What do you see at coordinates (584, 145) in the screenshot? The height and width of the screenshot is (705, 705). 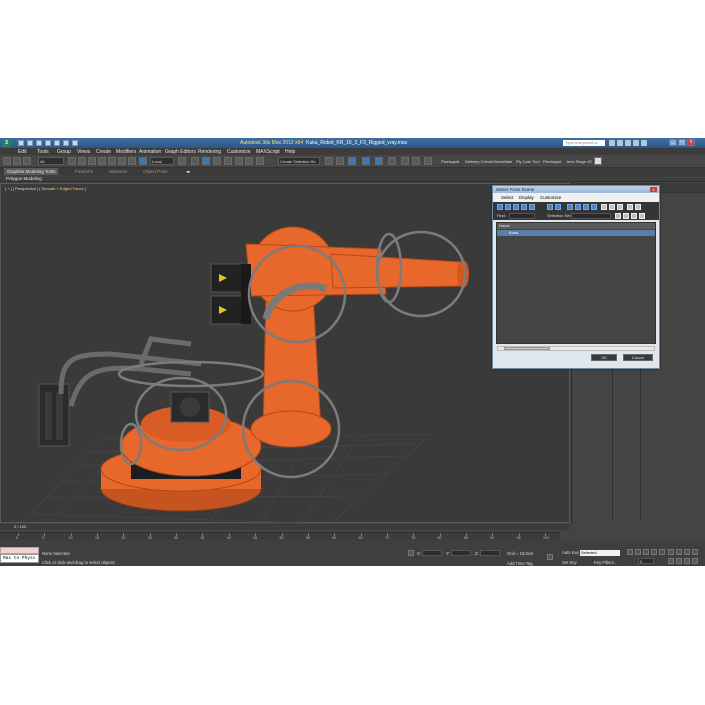 I see `search-input: Type a keyword or phrase` at bounding box center [584, 145].